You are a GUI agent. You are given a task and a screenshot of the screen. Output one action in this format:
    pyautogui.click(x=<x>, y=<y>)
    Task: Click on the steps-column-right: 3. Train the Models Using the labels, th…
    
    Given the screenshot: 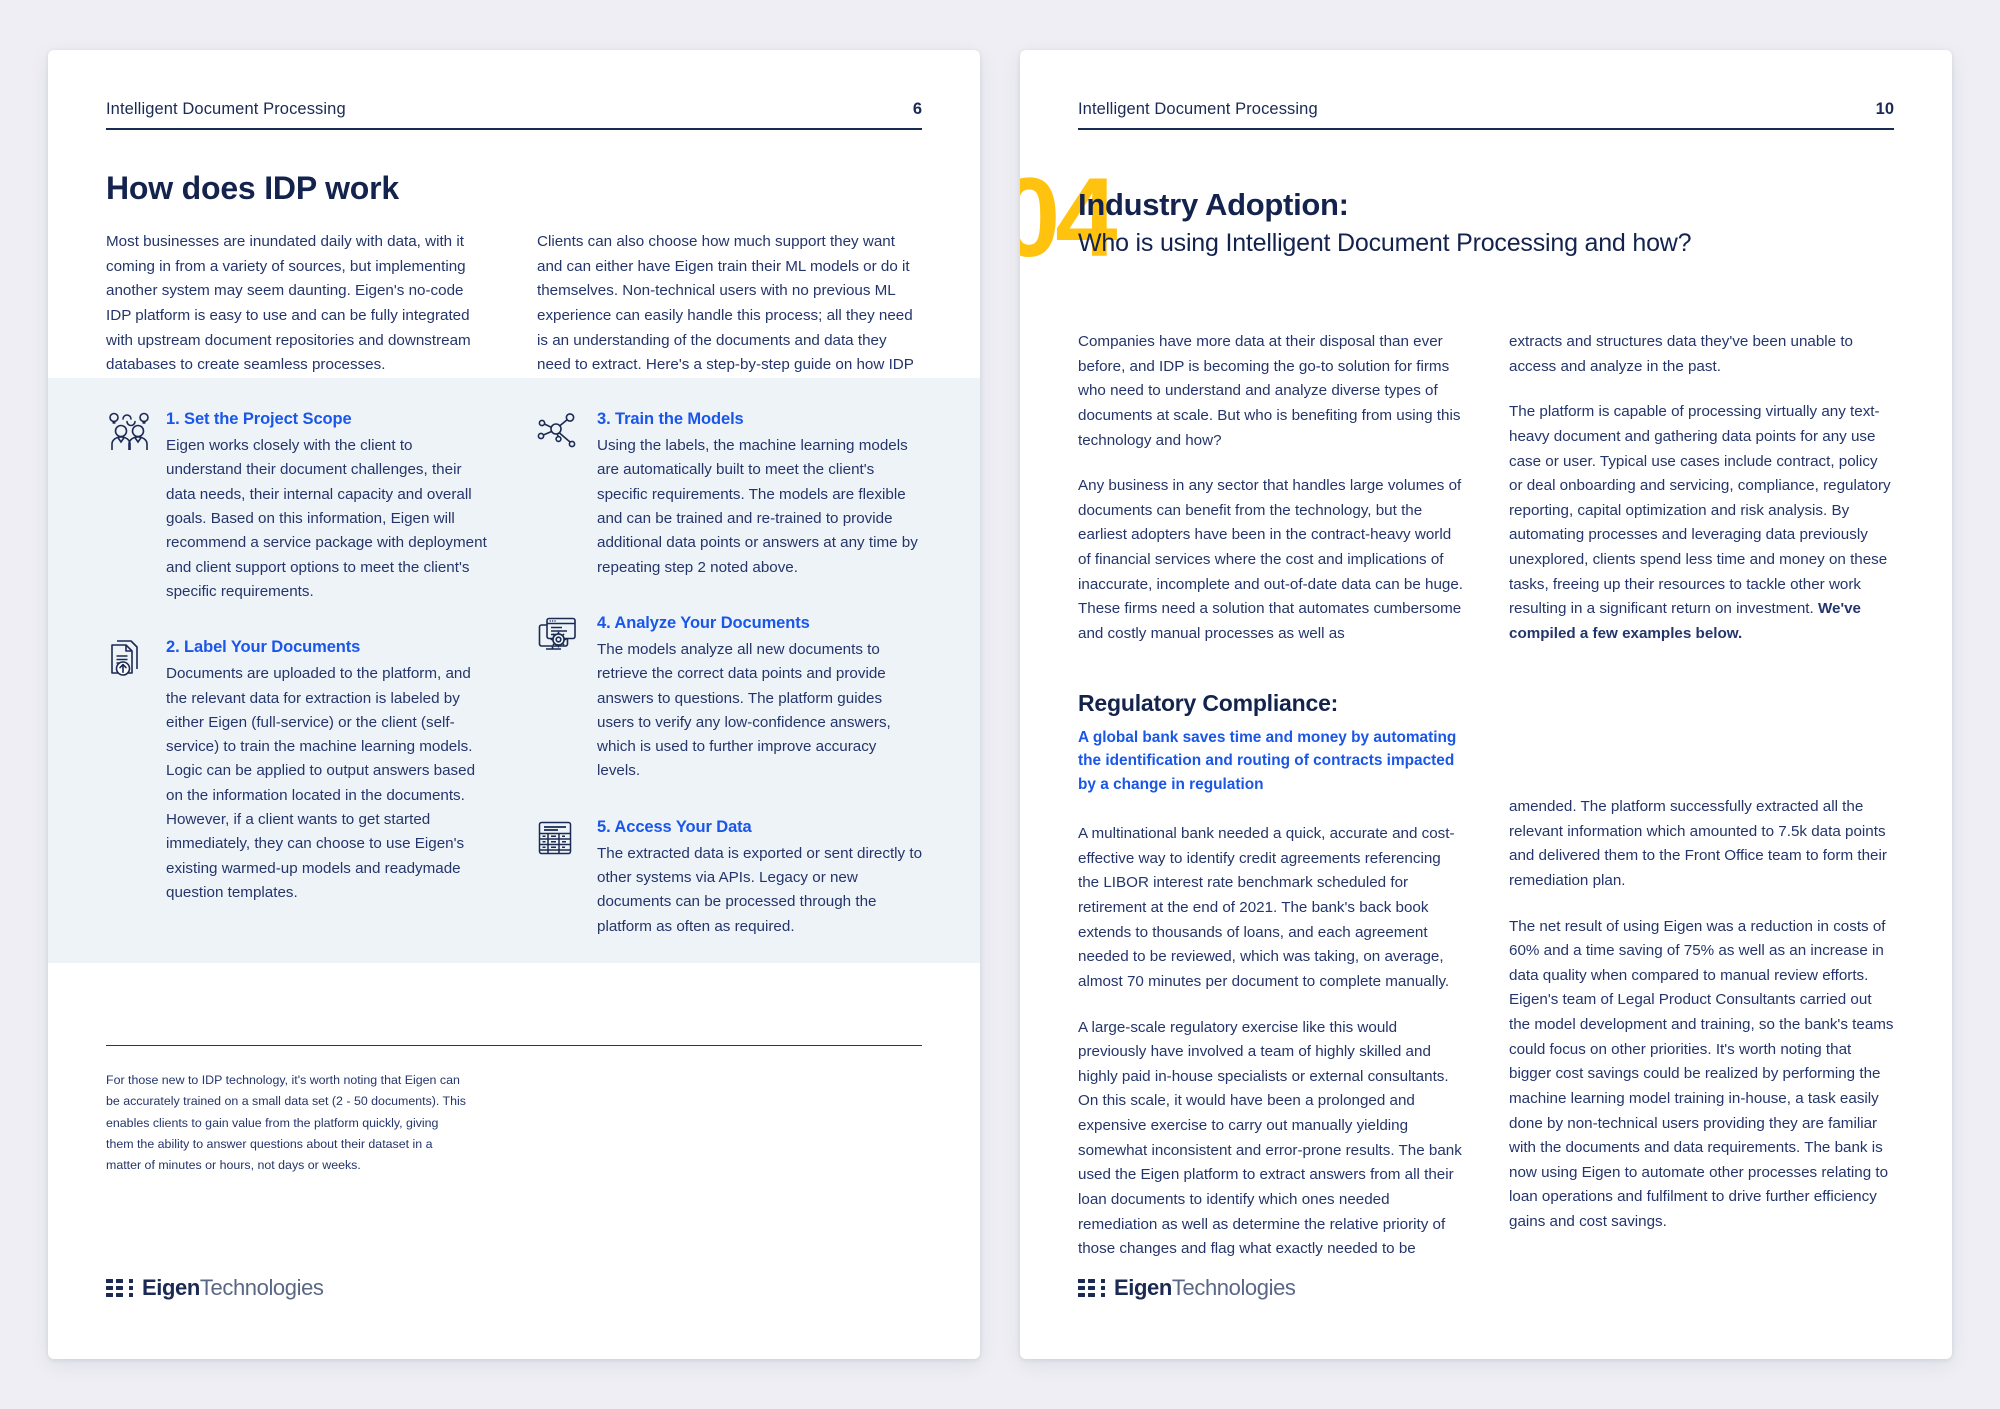 What is the action you would take?
    pyautogui.click(x=729, y=691)
    